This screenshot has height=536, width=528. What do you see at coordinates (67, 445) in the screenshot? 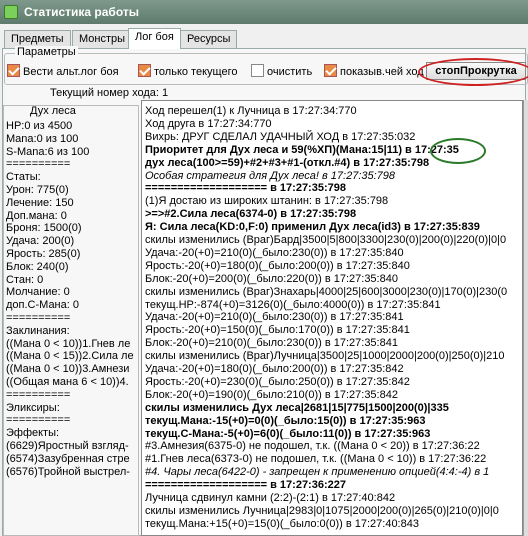
I see `stat-line: (6629)Яростный взгляд-` at bounding box center [67, 445].